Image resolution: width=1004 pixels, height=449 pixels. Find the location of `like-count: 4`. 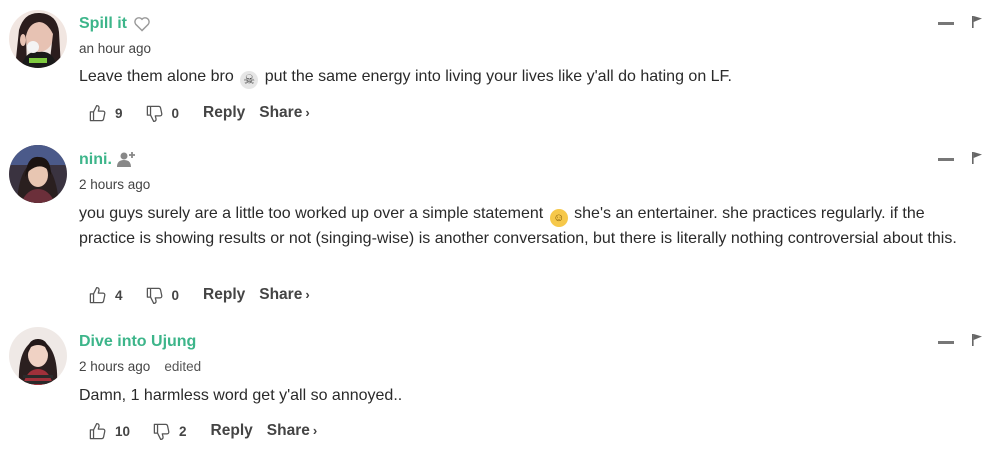

like-count: 4 is located at coordinates (119, 295).